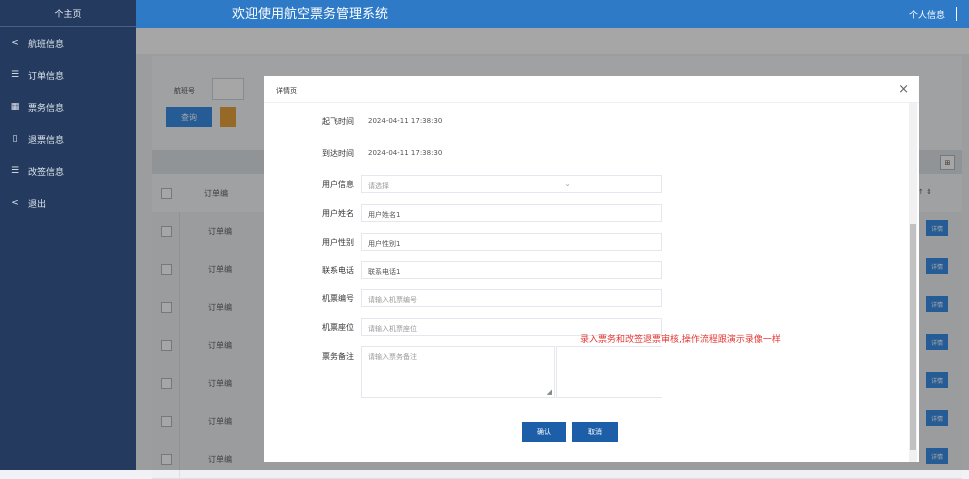 This screenshot has width=969, height=479. Describe the element at coordinates (511, 213) in the screenshot. I see `user-name-input: 用户姓名1` at that location.